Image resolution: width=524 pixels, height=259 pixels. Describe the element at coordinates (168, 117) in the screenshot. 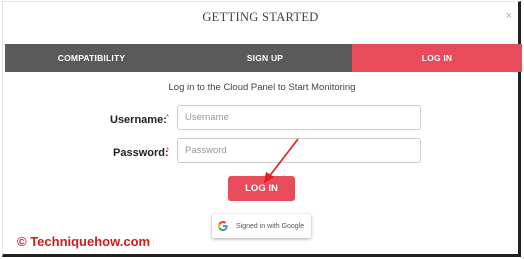

I see `username-required-mark: *` at that location.